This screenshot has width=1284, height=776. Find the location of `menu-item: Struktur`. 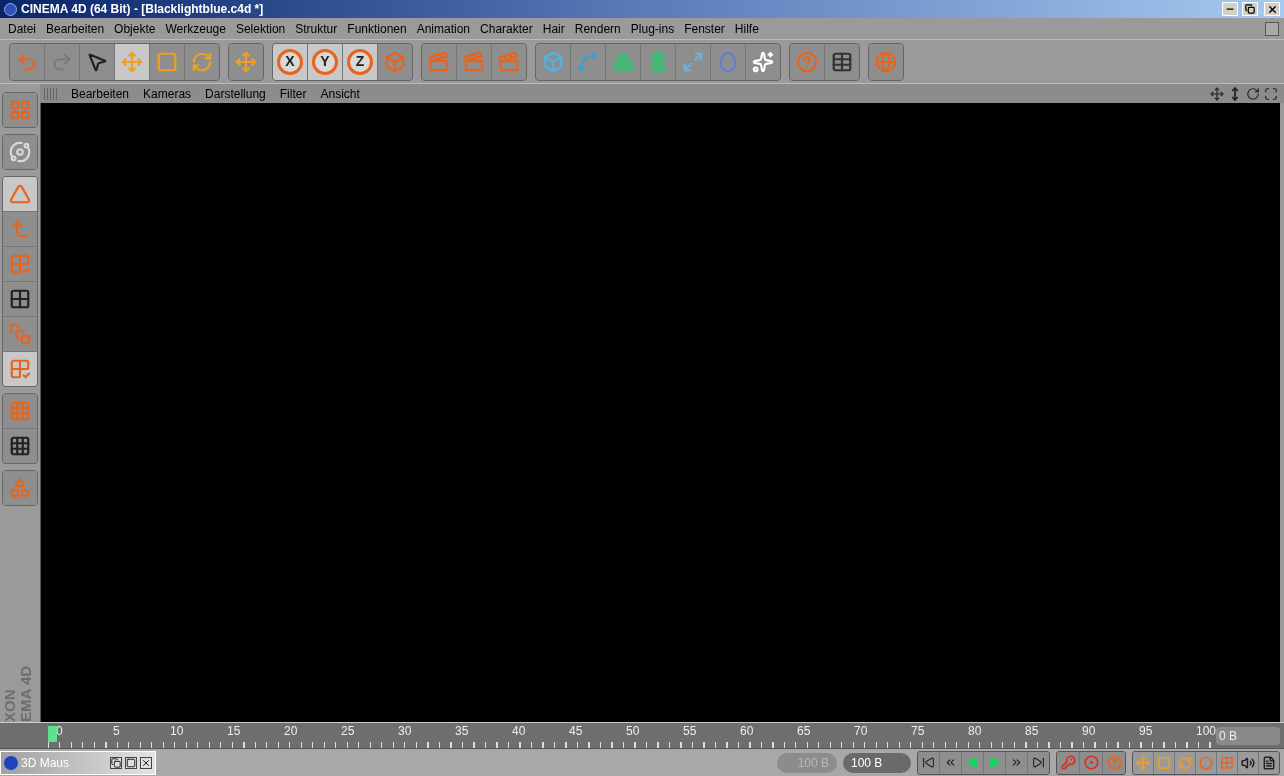

menu-item: Struktur is located at coordinates (316, 28).